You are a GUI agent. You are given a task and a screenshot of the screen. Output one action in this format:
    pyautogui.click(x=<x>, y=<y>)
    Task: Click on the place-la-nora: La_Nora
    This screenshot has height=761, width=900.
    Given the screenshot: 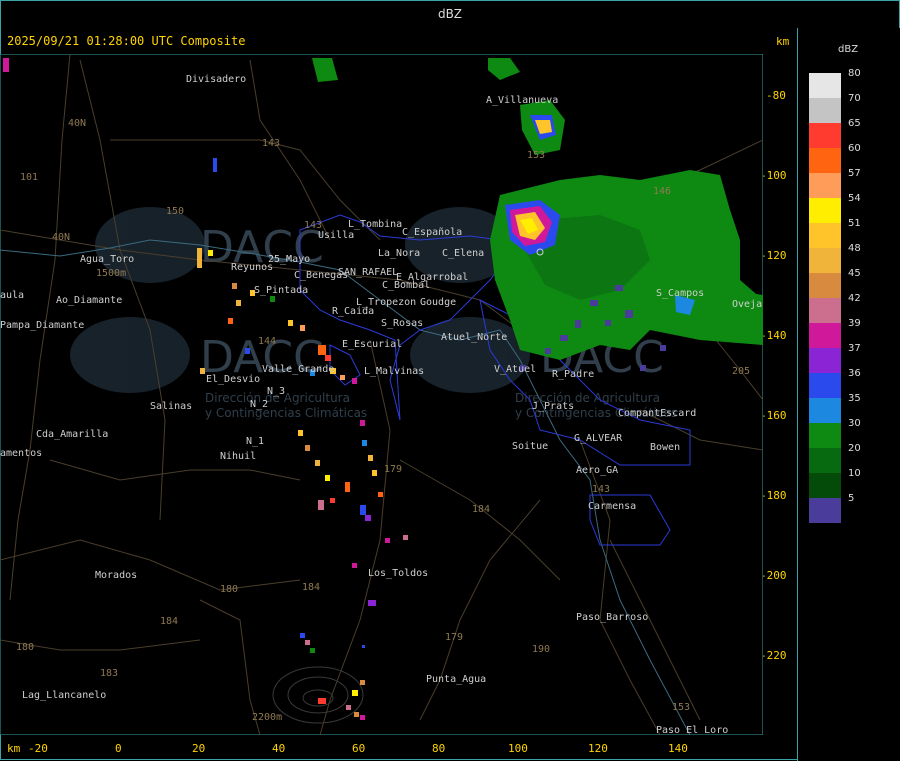 What is the action you would take?
    pyautogui.click(x=399, y=253)
    